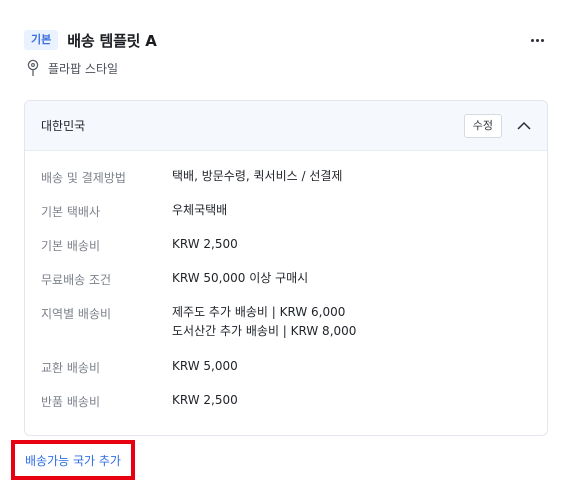  Describe the element at coordinates (482, 126) in the screenshot. I see `edit-button: 수정` at that location.